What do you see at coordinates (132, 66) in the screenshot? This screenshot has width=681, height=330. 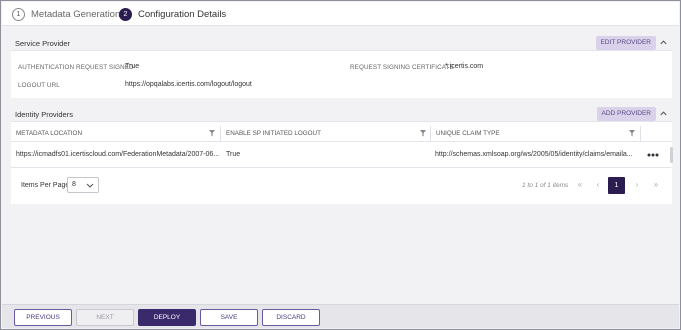 I see `auth-request-signed-value: True` at bounding box center [132, 66].